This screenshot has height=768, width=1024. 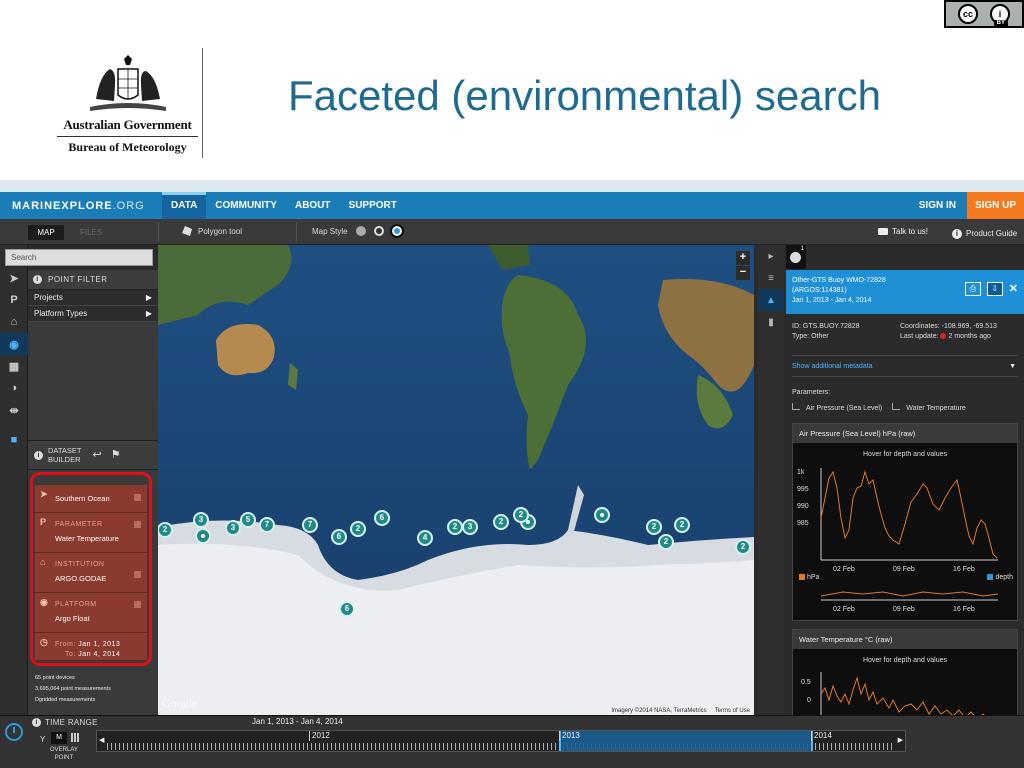 I want to click on talk-to-us-button: Talk to us!, so click(x=903, y=231).